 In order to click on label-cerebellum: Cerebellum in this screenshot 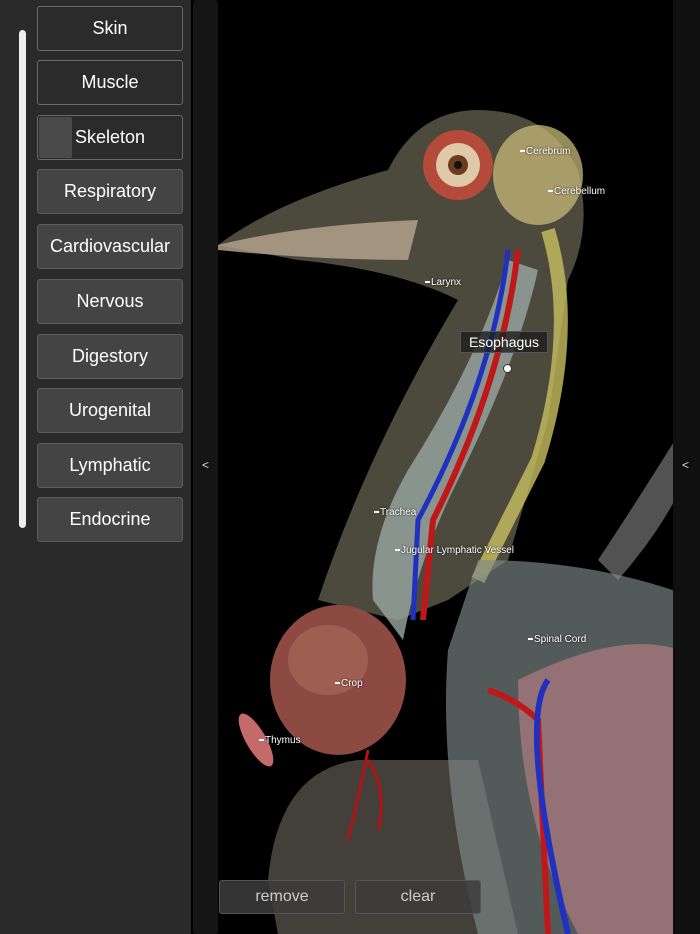, I will do `click(576, 191)`.